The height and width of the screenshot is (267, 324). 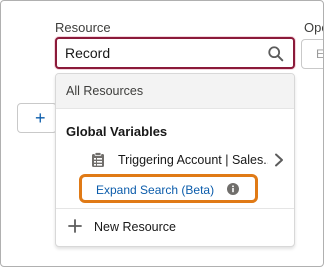 I want to click on global-variables-heading: Global Variables, so click(x=117, y=131).